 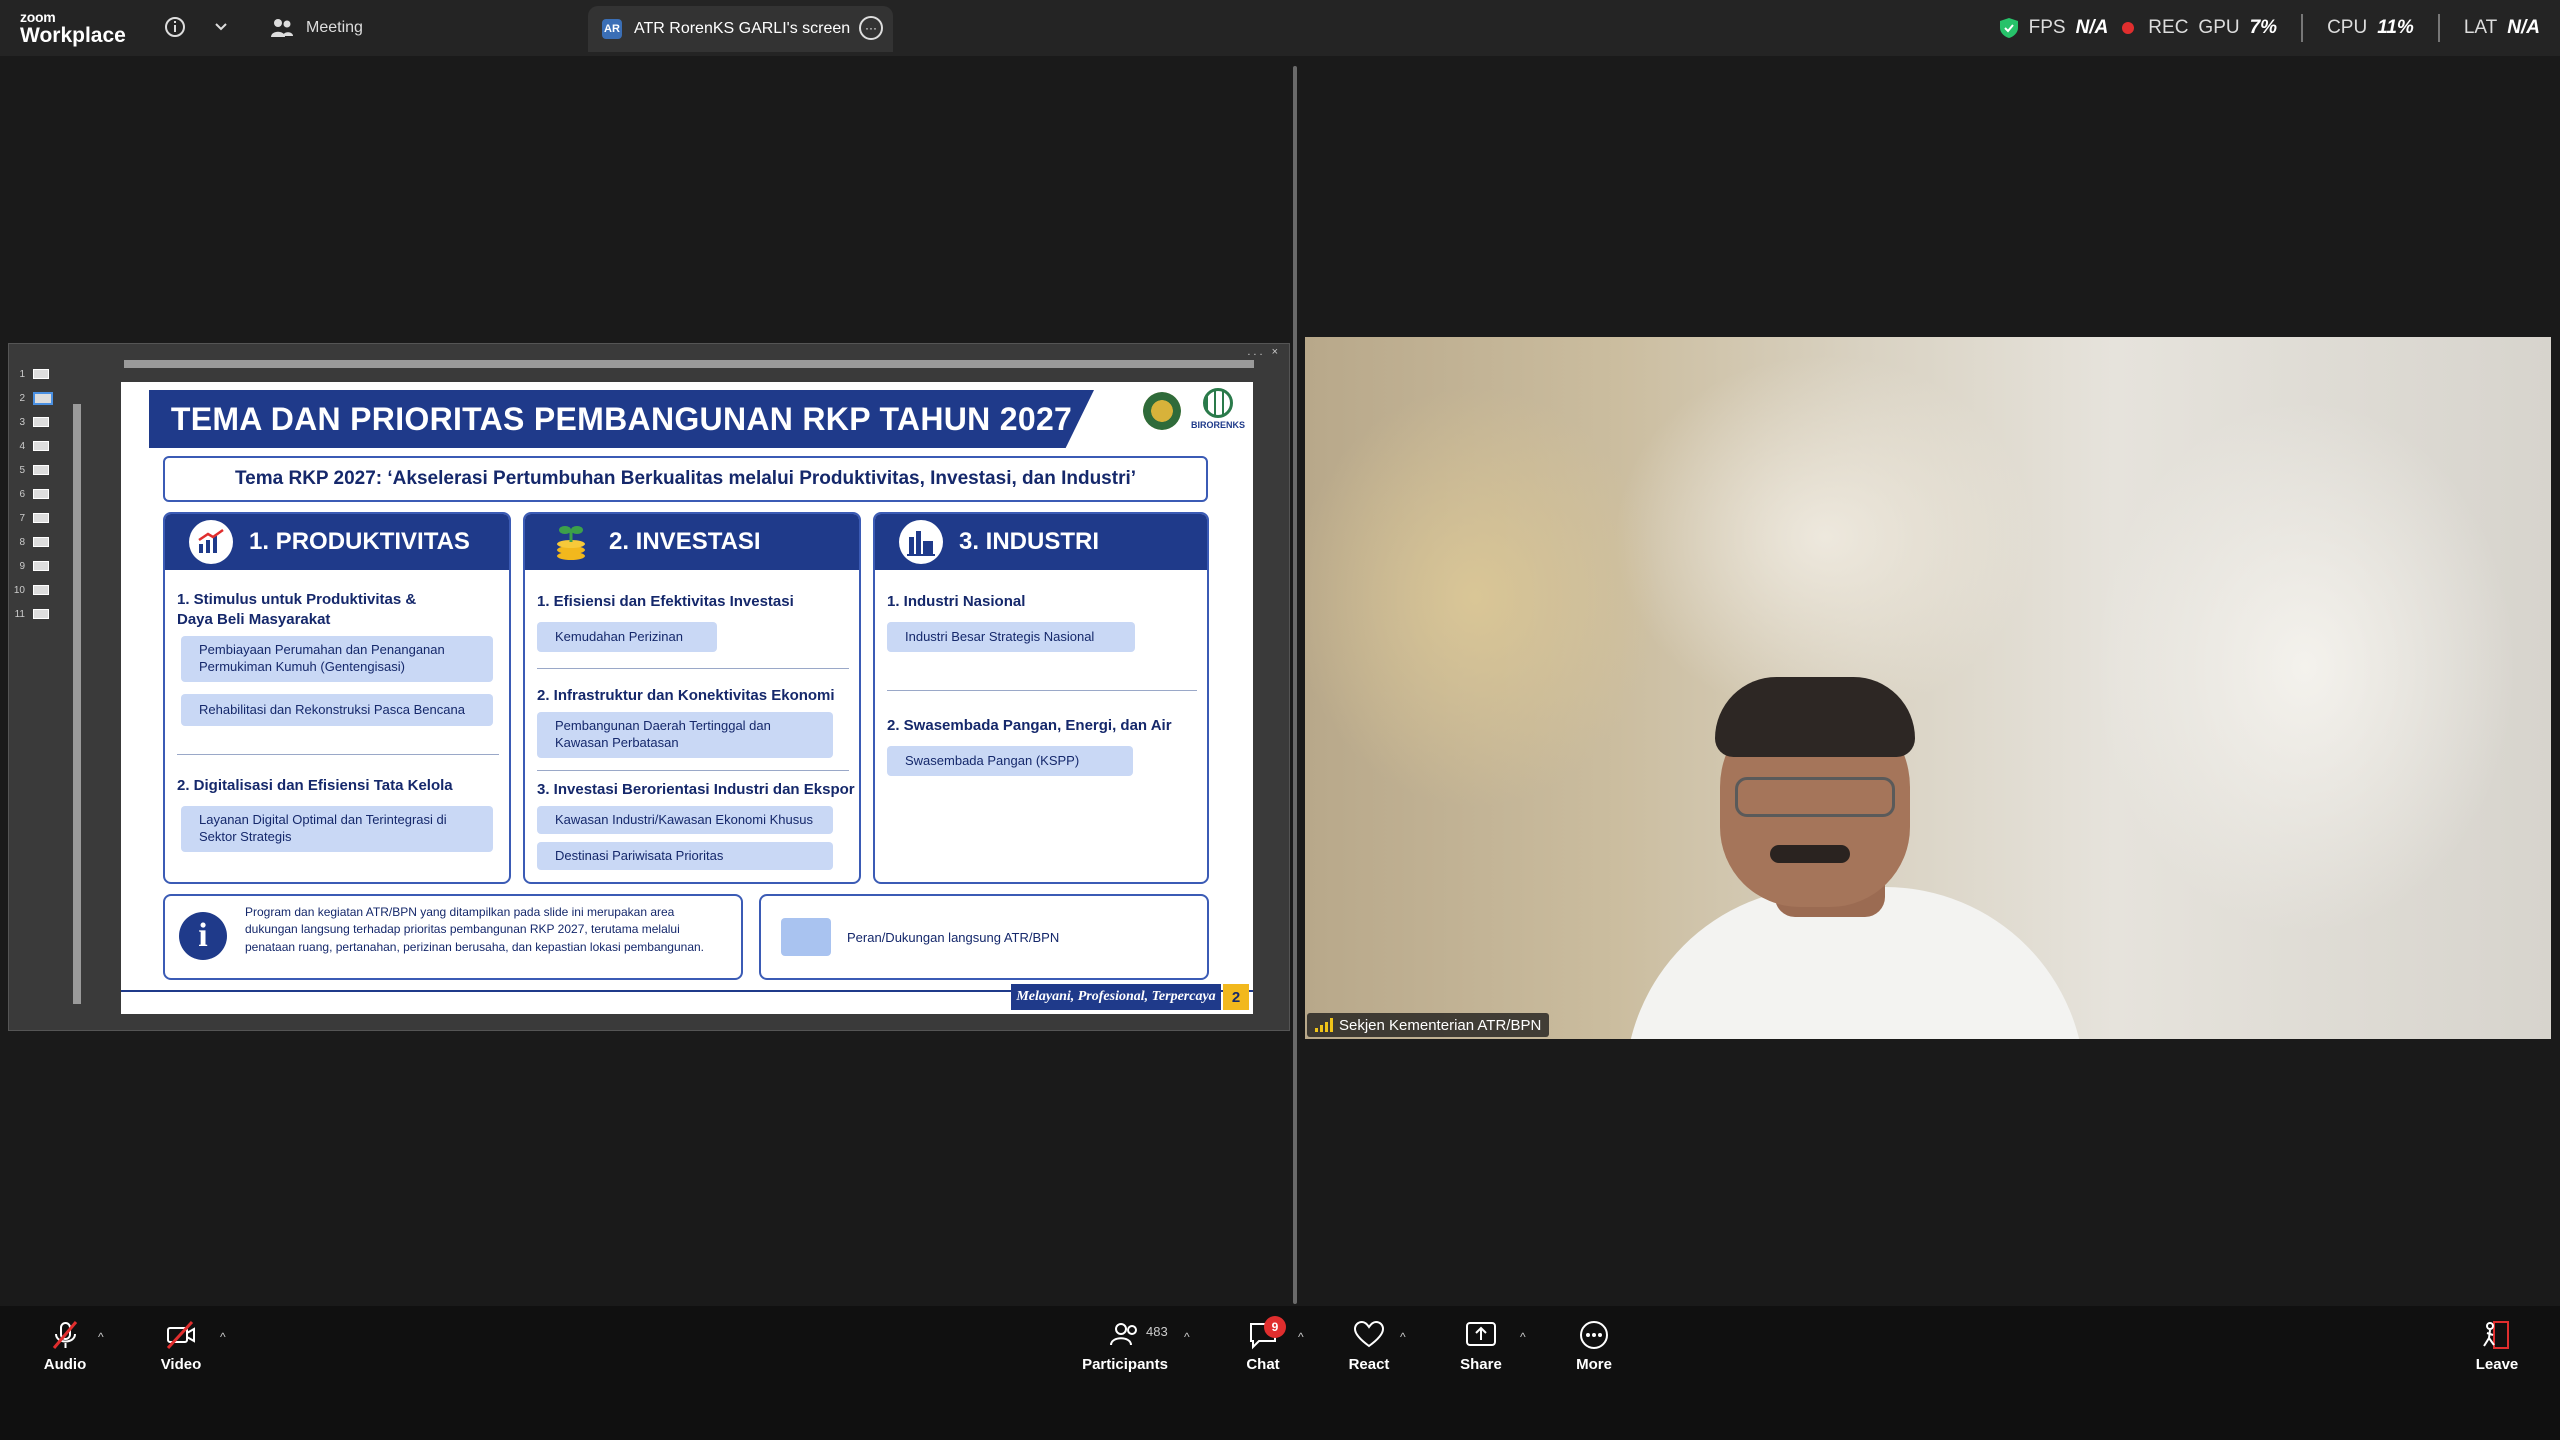 I want to click on slide-motto: Melayani, Profesional, Terpercaya, so click(x=1116, y=997).